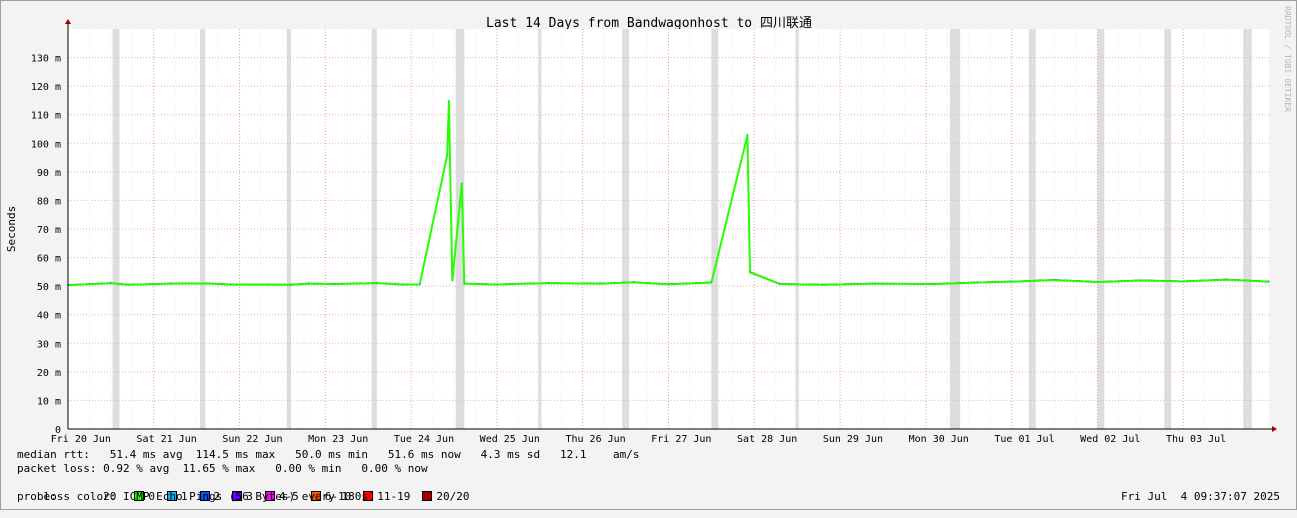  What do you see at coordinates (49, 316) in the screenshot?
I see `y-tick-label: 40 m` at bounding box center [49, 316].